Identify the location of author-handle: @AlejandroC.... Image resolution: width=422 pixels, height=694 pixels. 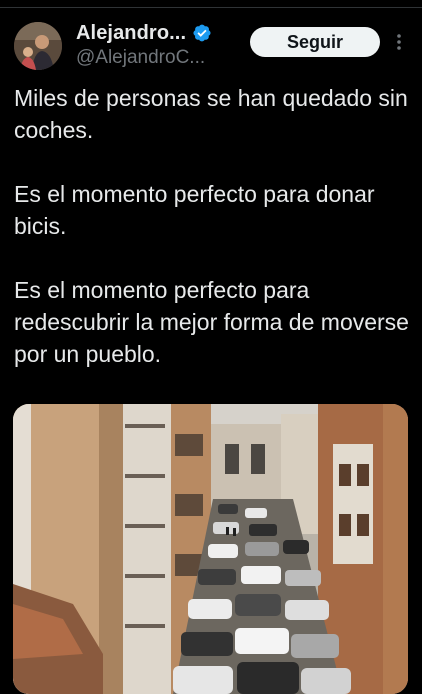
(140, 58).